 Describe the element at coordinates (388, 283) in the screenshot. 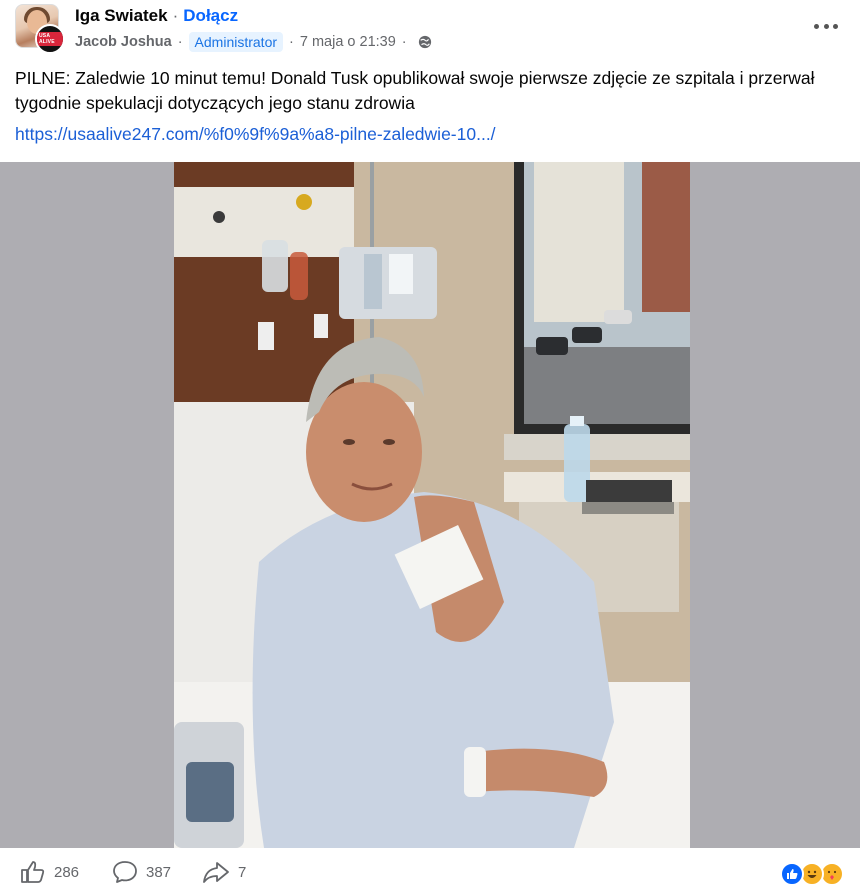

I see `photo-infusion-pump` at that location.